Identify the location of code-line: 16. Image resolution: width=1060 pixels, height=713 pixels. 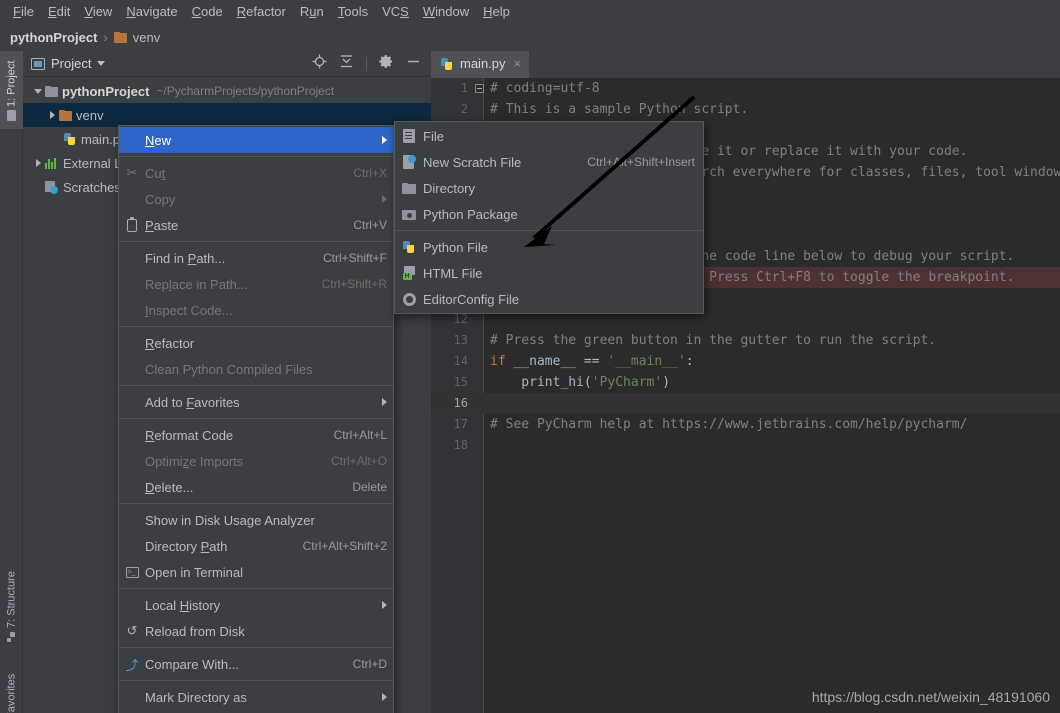
(745, 403).